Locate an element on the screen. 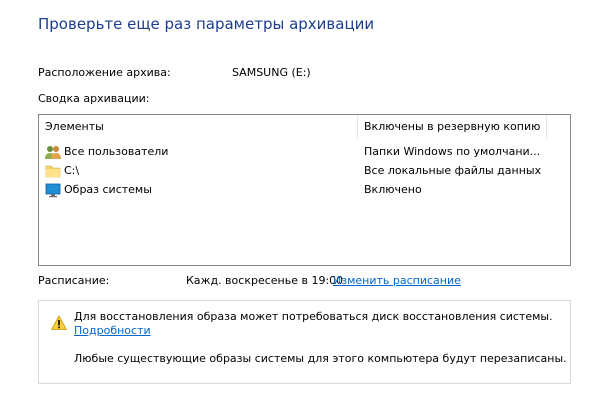 The width and height of the screenshot is (610, 400). item-name: C:\ is located at coordinates (72, 170).